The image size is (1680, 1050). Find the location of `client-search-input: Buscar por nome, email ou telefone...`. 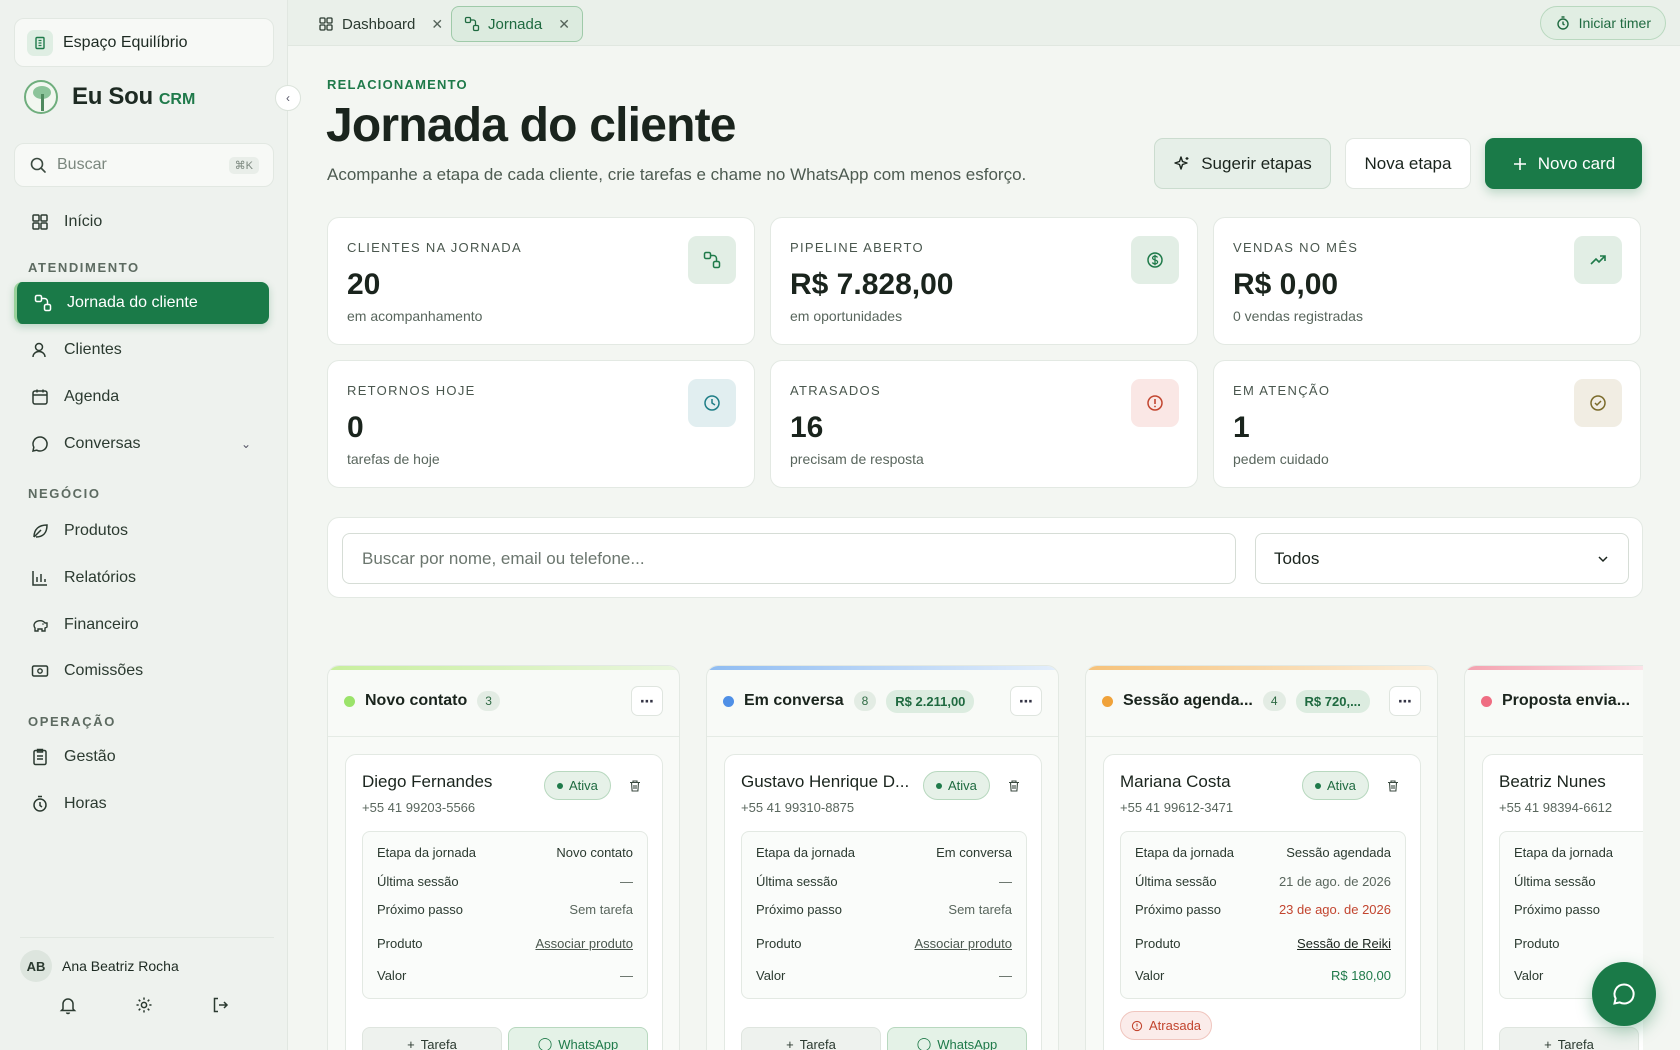

client-search-input: Buscar por nome, email ou telefone... is located at coordinates (789, 558).